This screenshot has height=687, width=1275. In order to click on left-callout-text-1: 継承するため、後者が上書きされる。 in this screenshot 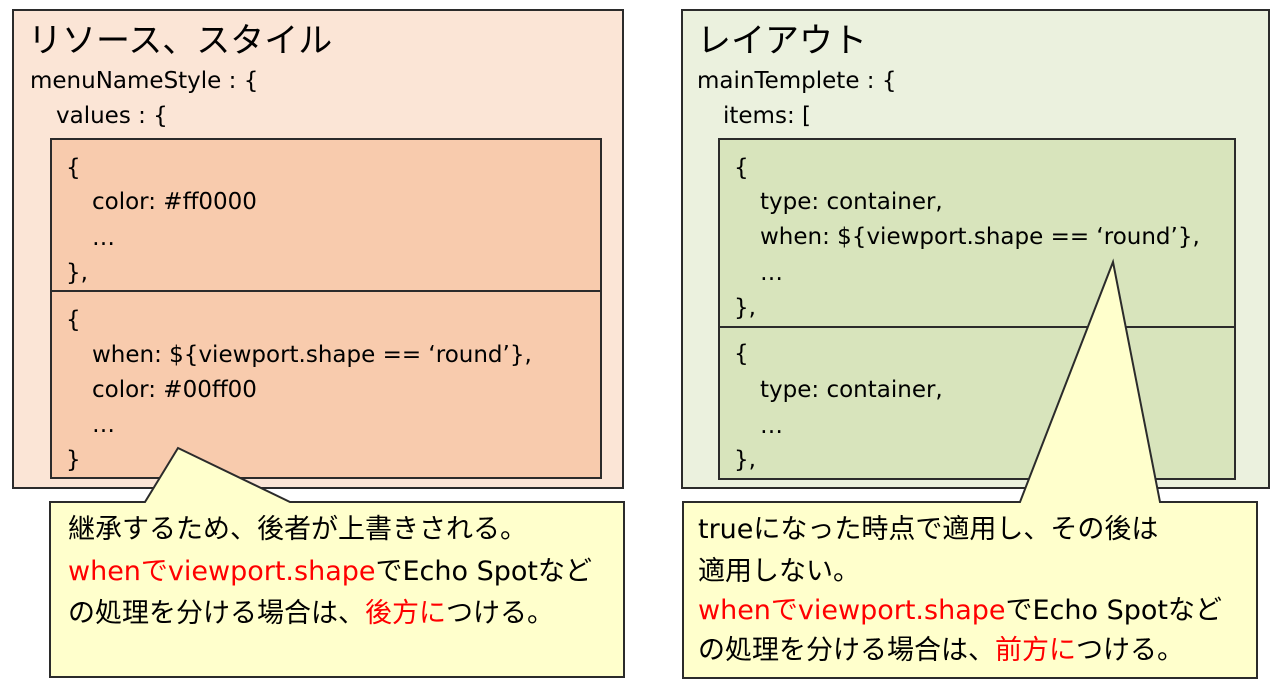, I will do `click(297, 529)`.